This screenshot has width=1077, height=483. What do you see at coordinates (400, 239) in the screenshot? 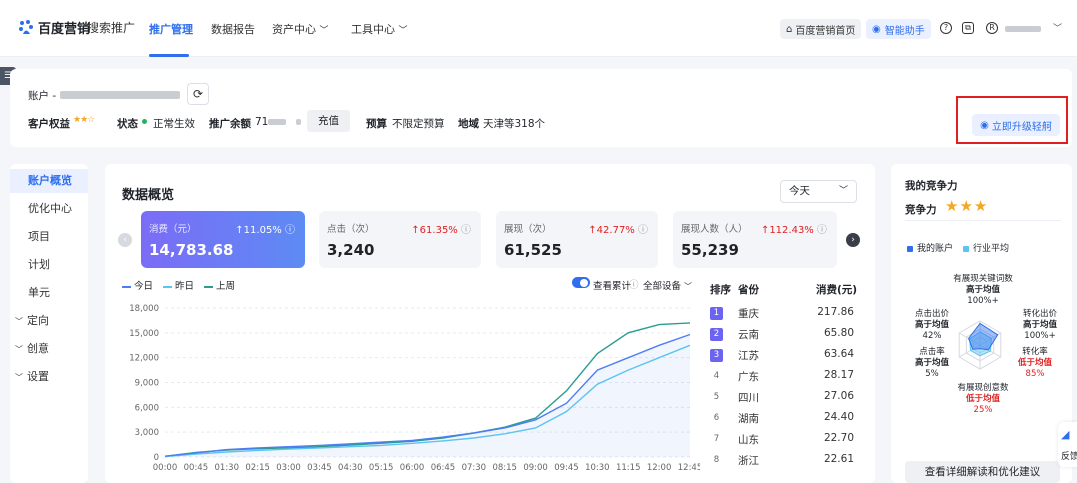
I see `kpi-card-clicks: 点击（次） ↑61.35% ⓘ 3,240` at bounding box center [400, 239].